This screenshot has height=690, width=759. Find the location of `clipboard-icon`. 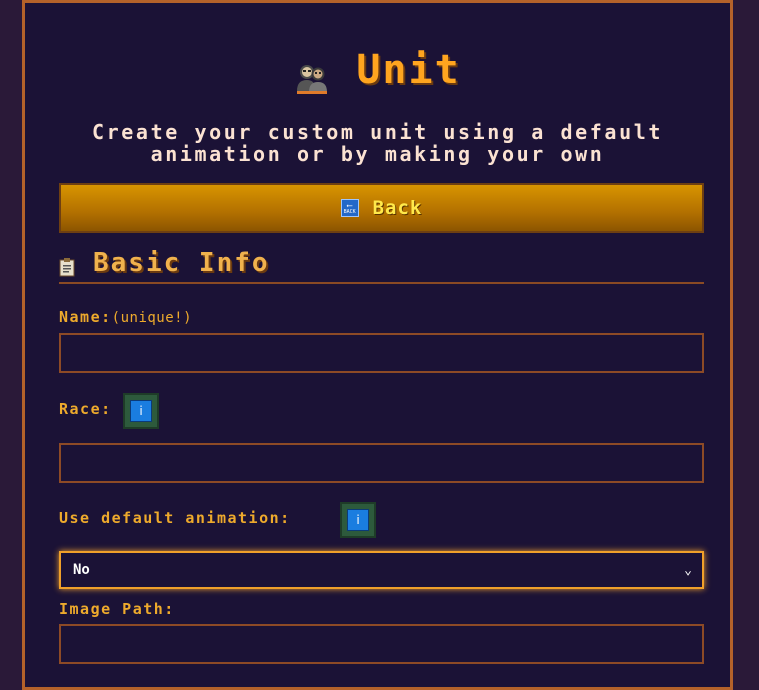

clipboard-icon is located at coordinates (67, 266).